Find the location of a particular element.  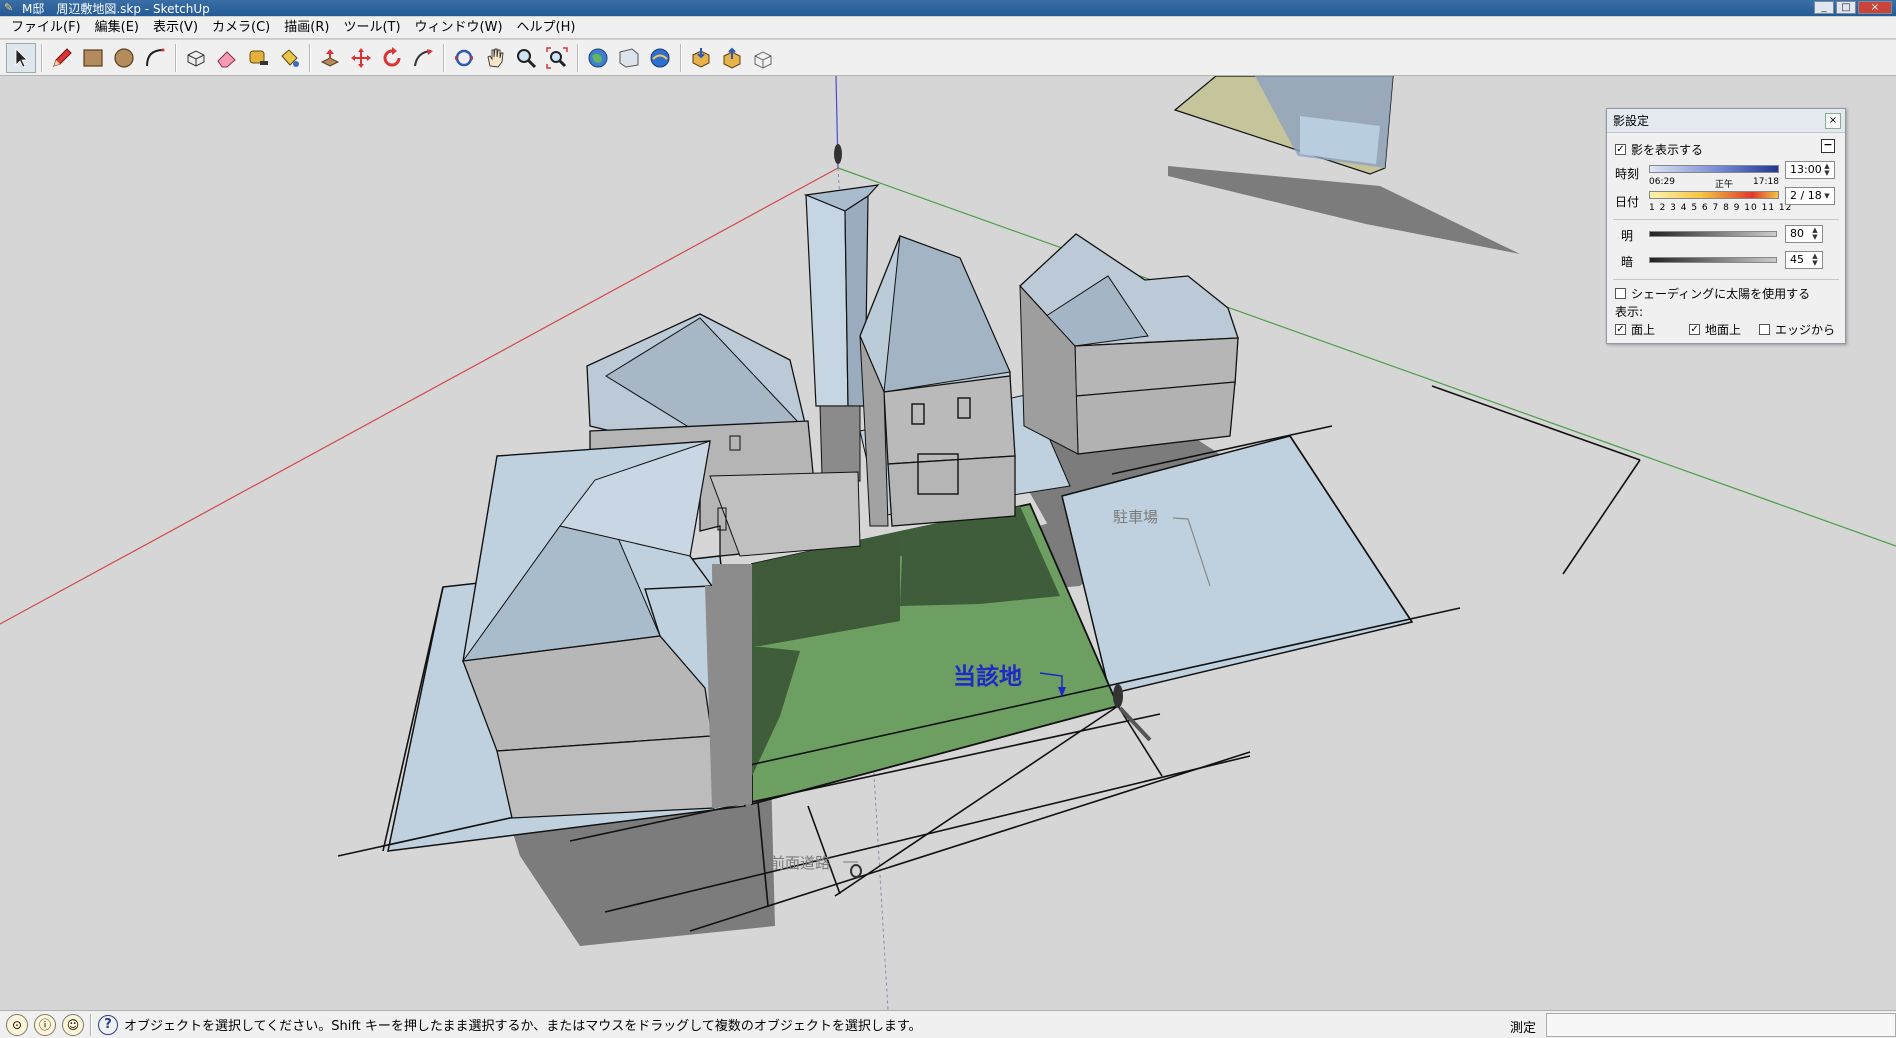

light-label: 明 is located at coordinates (1627, 236).